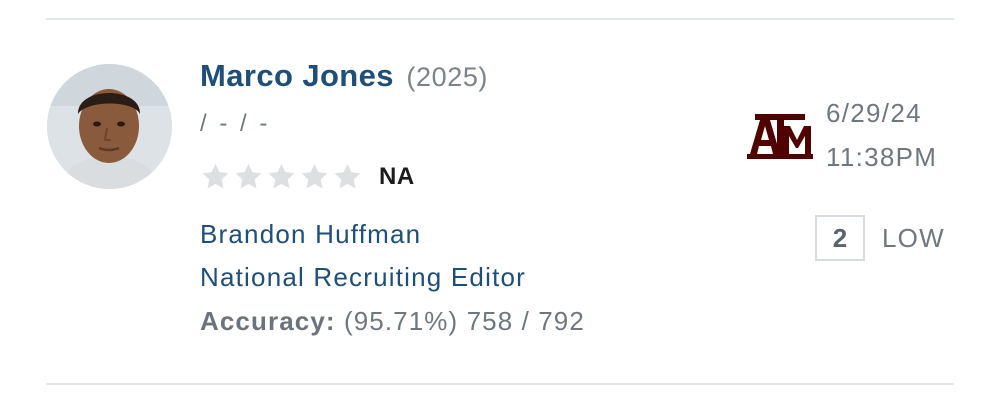  Describe the element at coordinates (363, 277) in the screenshot. I see `analyst-title: National Recruiting Editor` at that location.